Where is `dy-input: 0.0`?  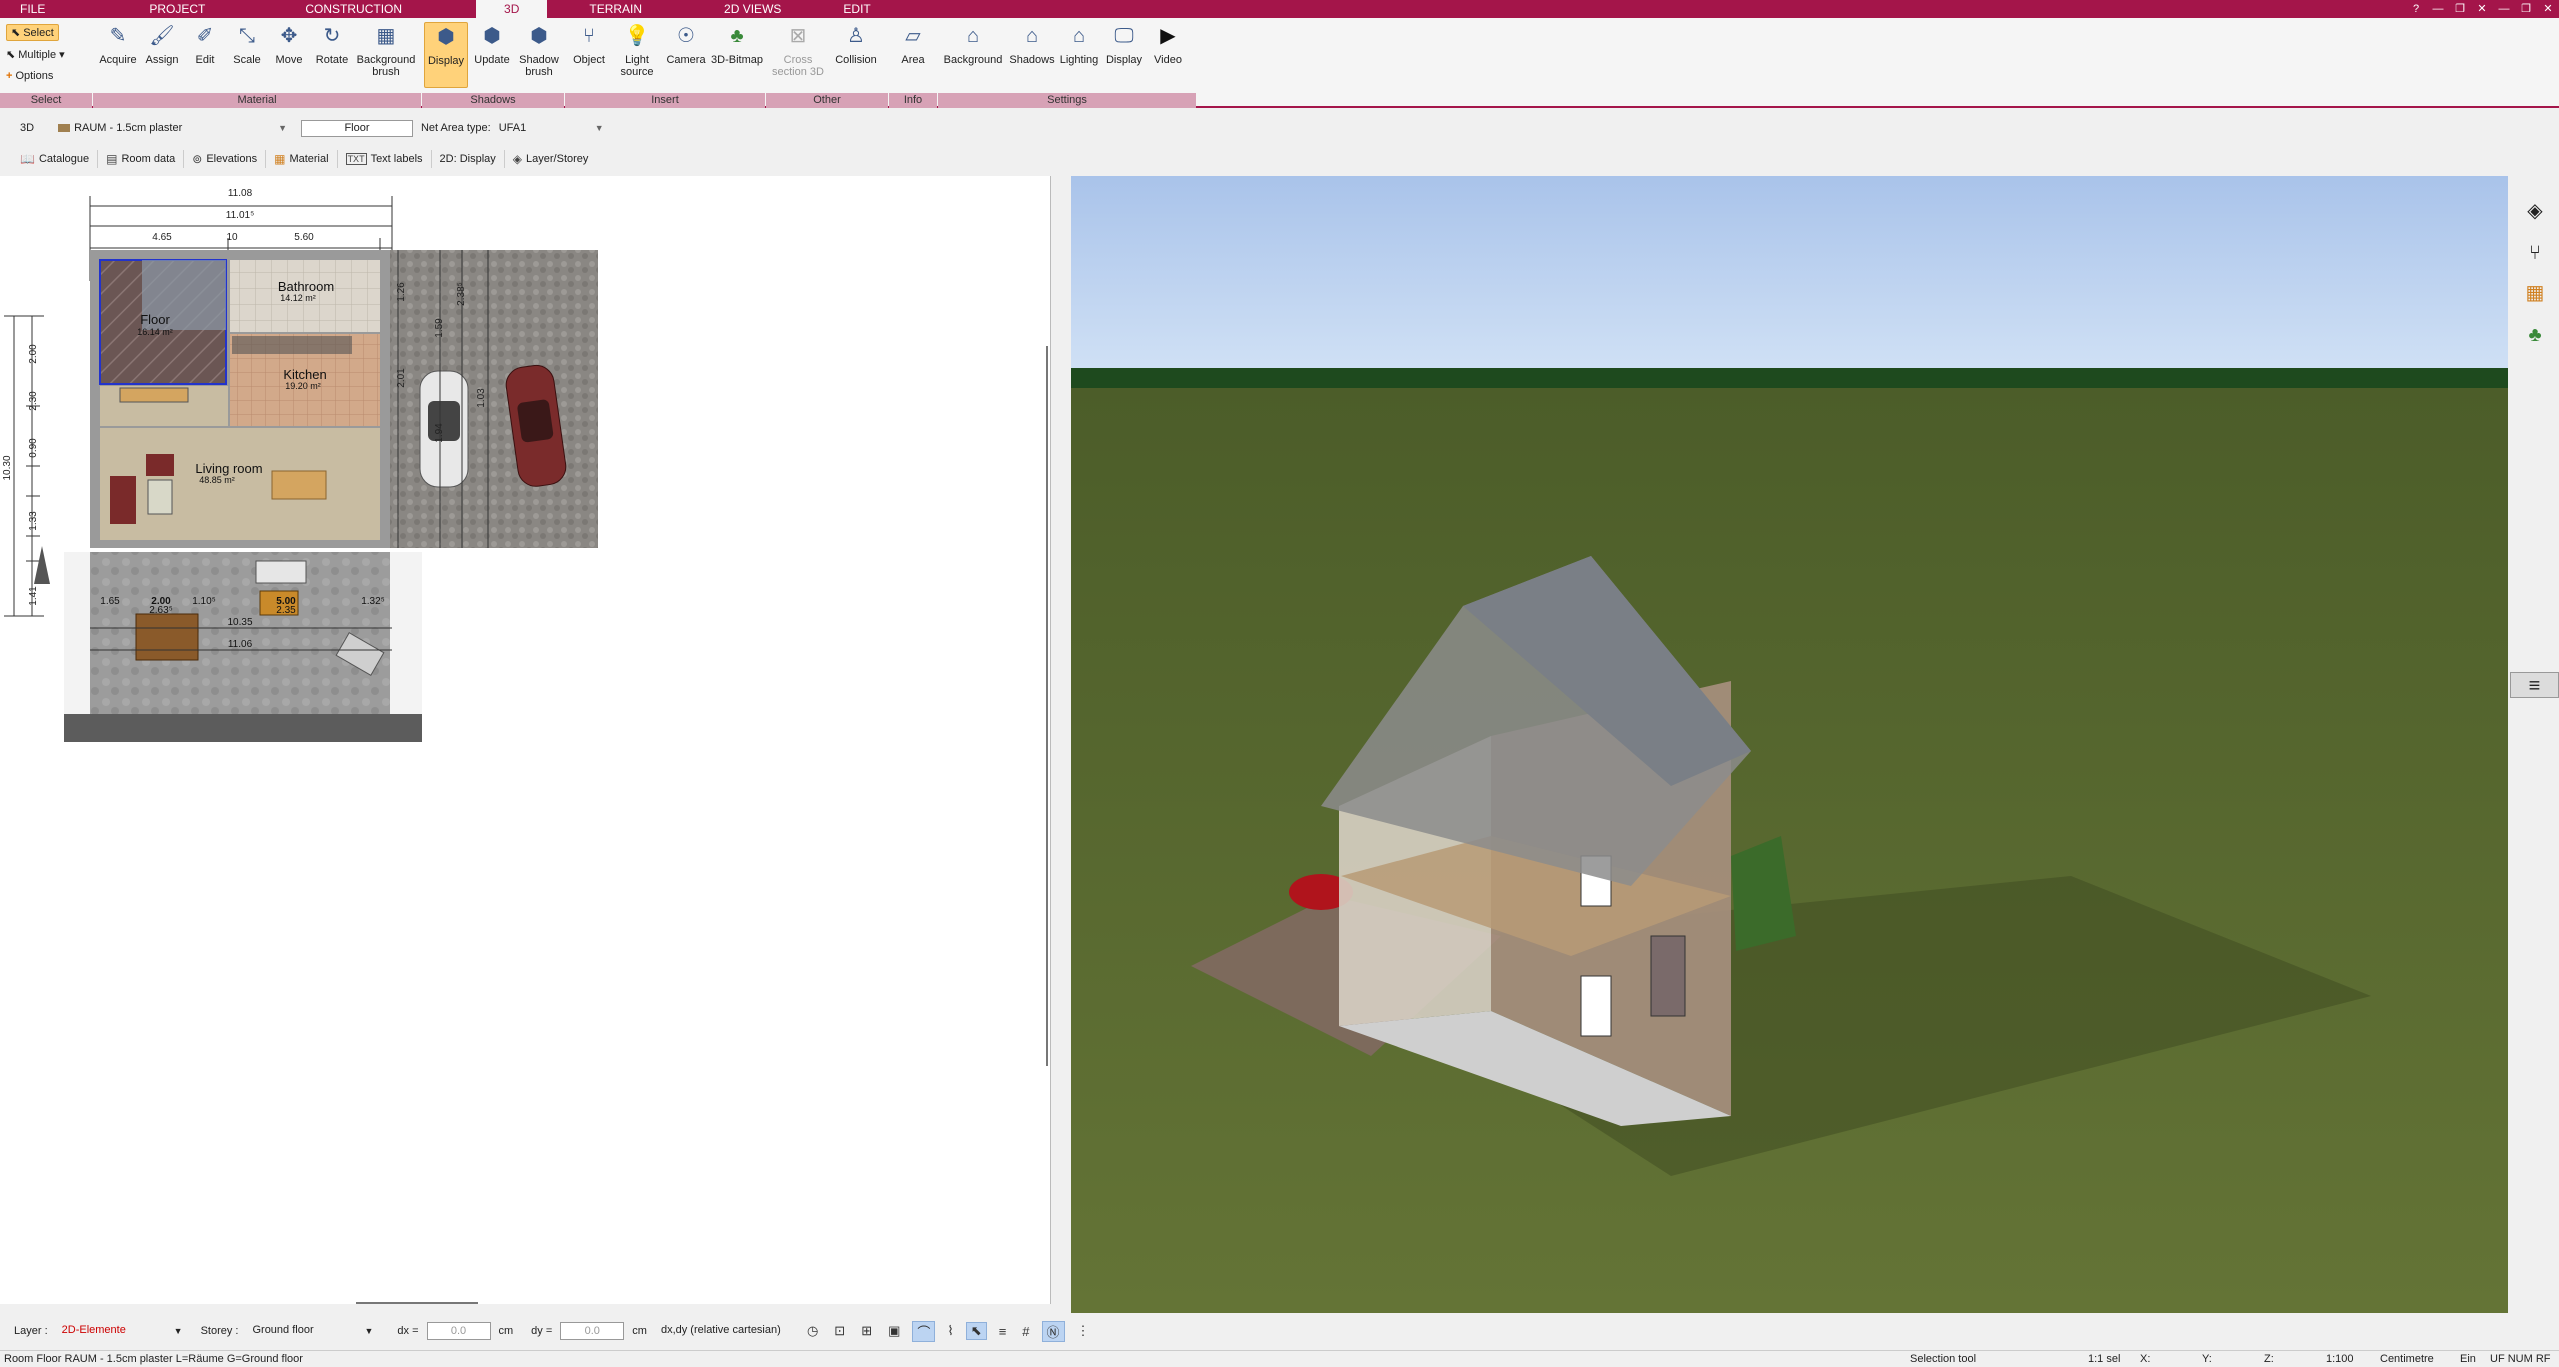
dy-input: 0.0 is located at coordinates (592, 1331).